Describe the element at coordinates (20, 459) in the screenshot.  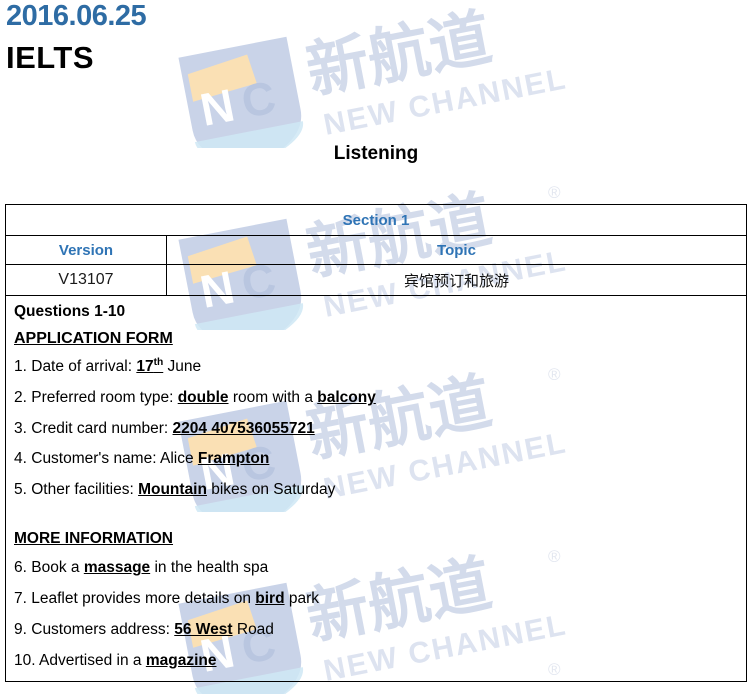
I see `question-number: 4.` at that location.